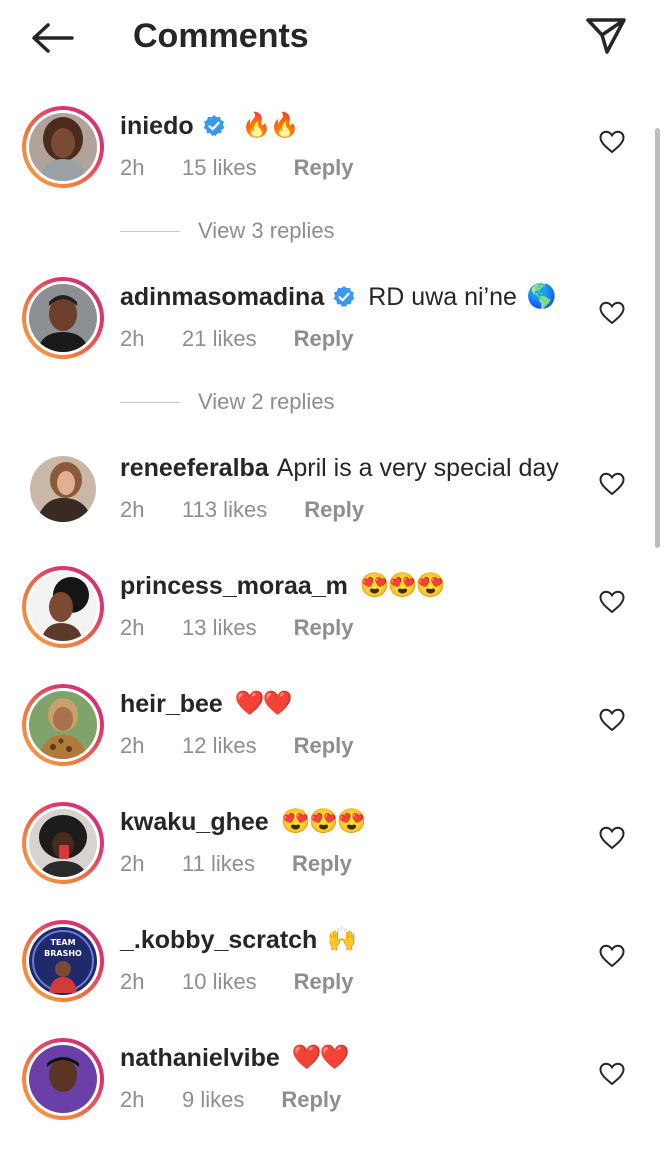  I want to click on comment-meta: 2h 12 likes Reply, so click(237, 746).